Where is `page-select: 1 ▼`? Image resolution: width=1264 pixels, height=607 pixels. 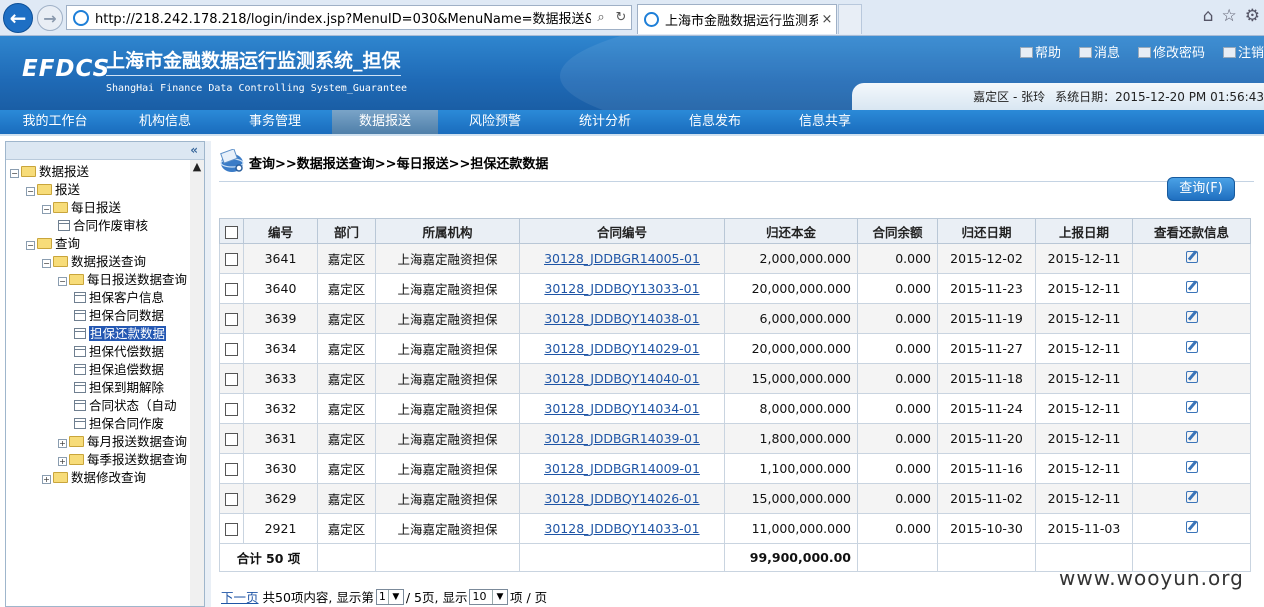
page-select: 1 ▼ is located at coordinates (389, 596).